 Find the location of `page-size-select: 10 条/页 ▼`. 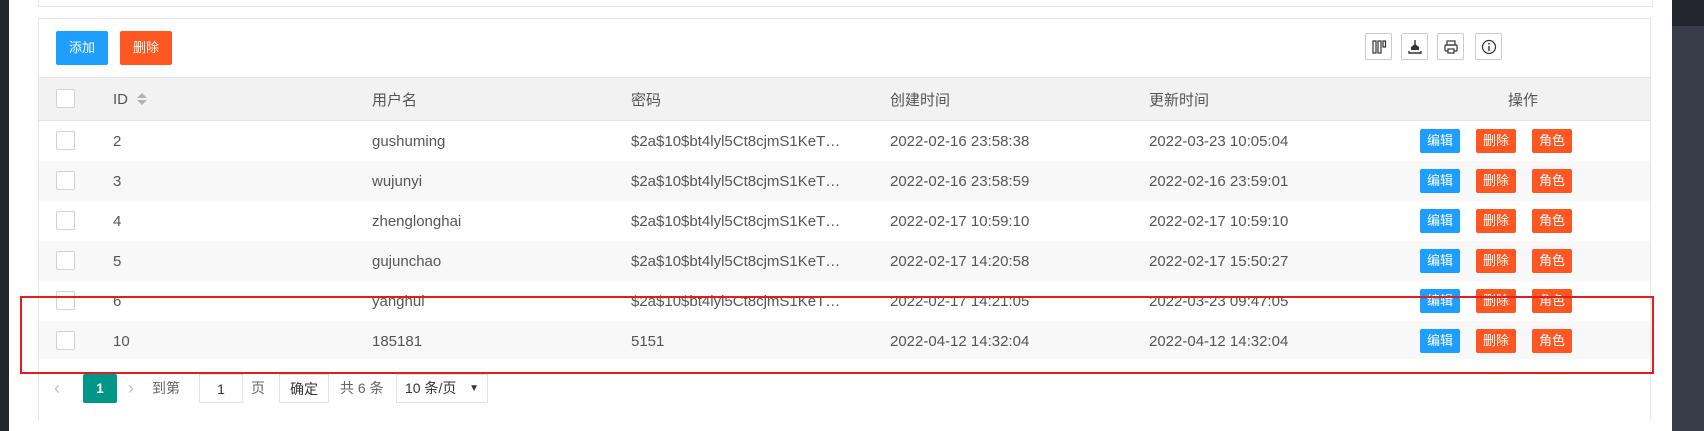

page-size-select: 10 条/页 ▼ is located at coordinates (442, 388).